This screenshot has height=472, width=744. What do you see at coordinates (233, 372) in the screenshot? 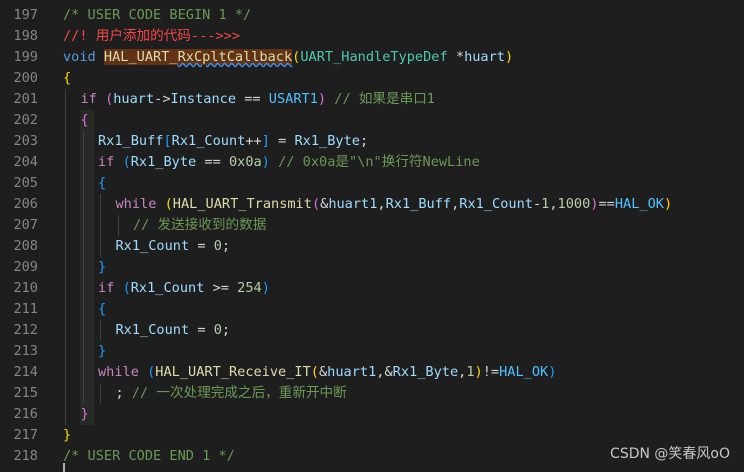
I see `code-token: HAL_UART_Receive_IT` at bounding box center [233, 372].